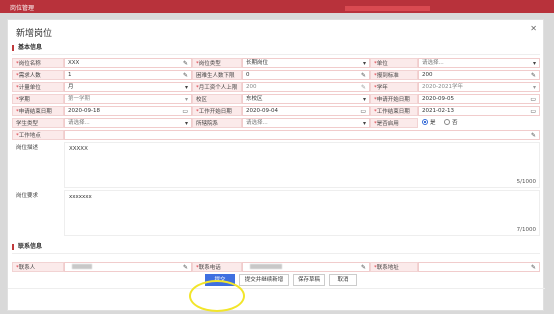 This screenshot has height=314, width=554. Describe the element at coordinates (276, 288) in the screenshot. I see `footer-divider` at that location.